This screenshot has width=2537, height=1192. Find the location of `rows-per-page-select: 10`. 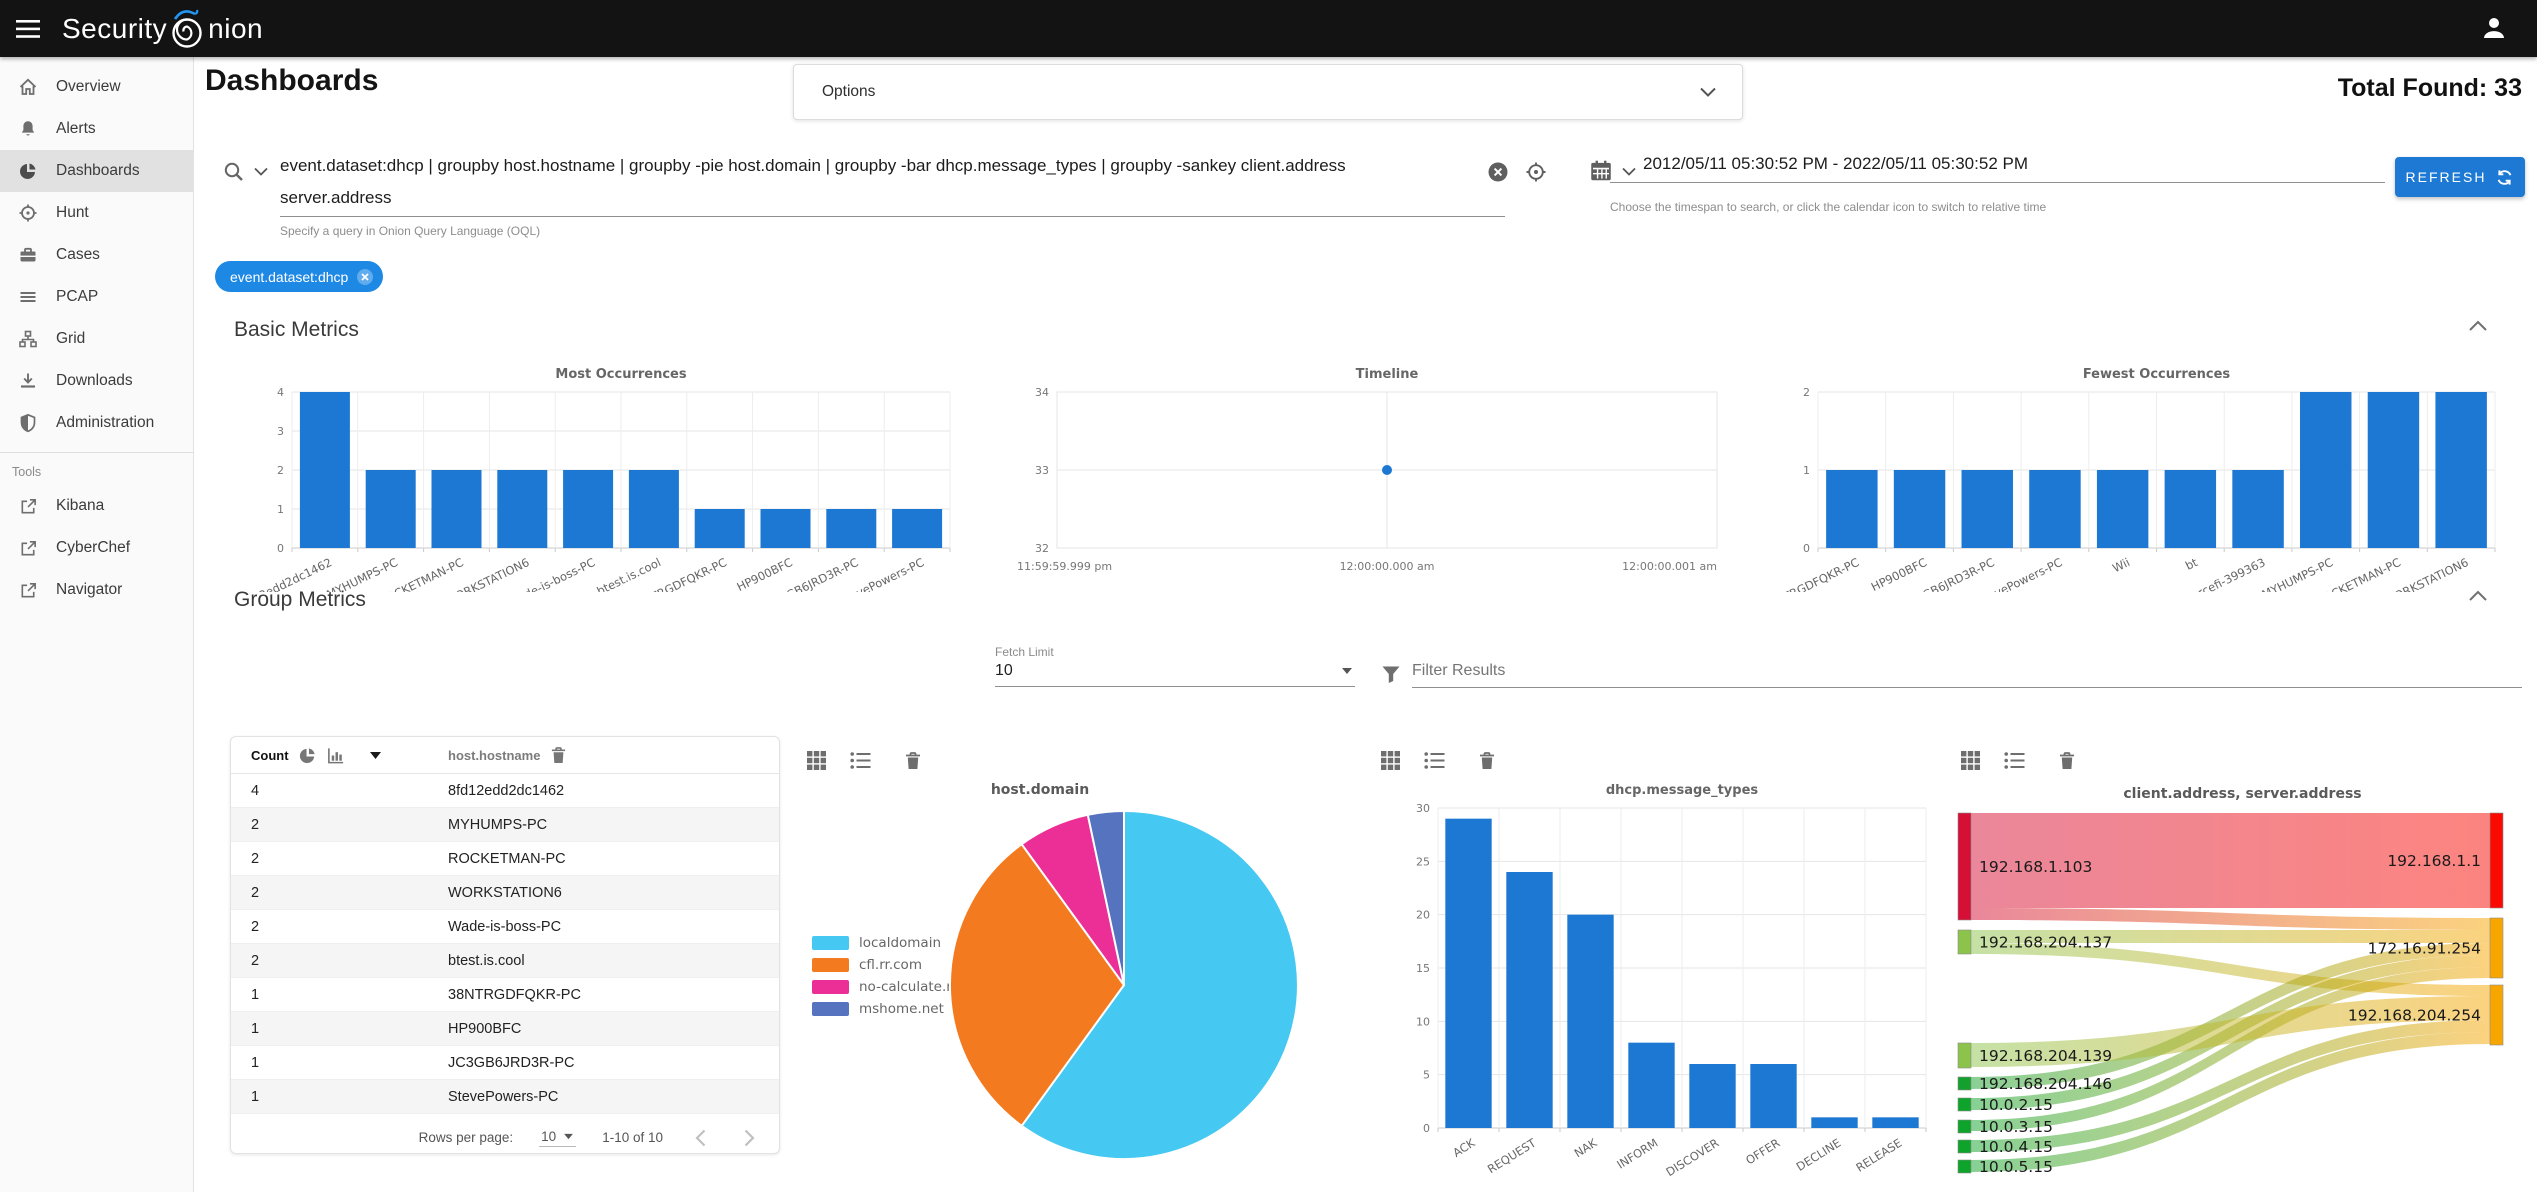

rows-per-page-select: 10 is located at coordinates (558, 1138).